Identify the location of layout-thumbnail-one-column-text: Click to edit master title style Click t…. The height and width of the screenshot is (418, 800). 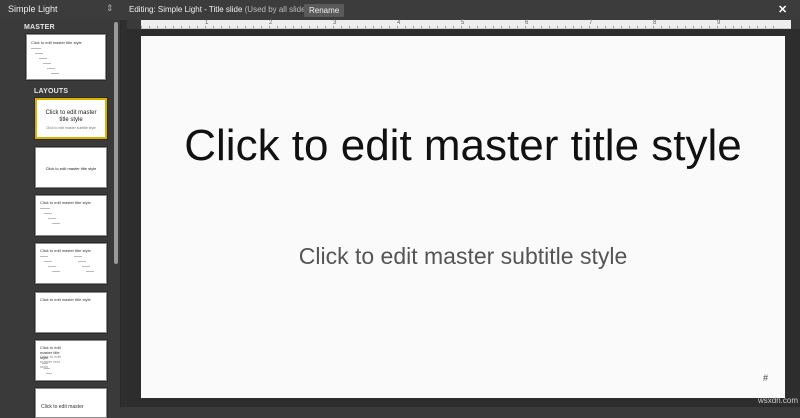
(71, 360).